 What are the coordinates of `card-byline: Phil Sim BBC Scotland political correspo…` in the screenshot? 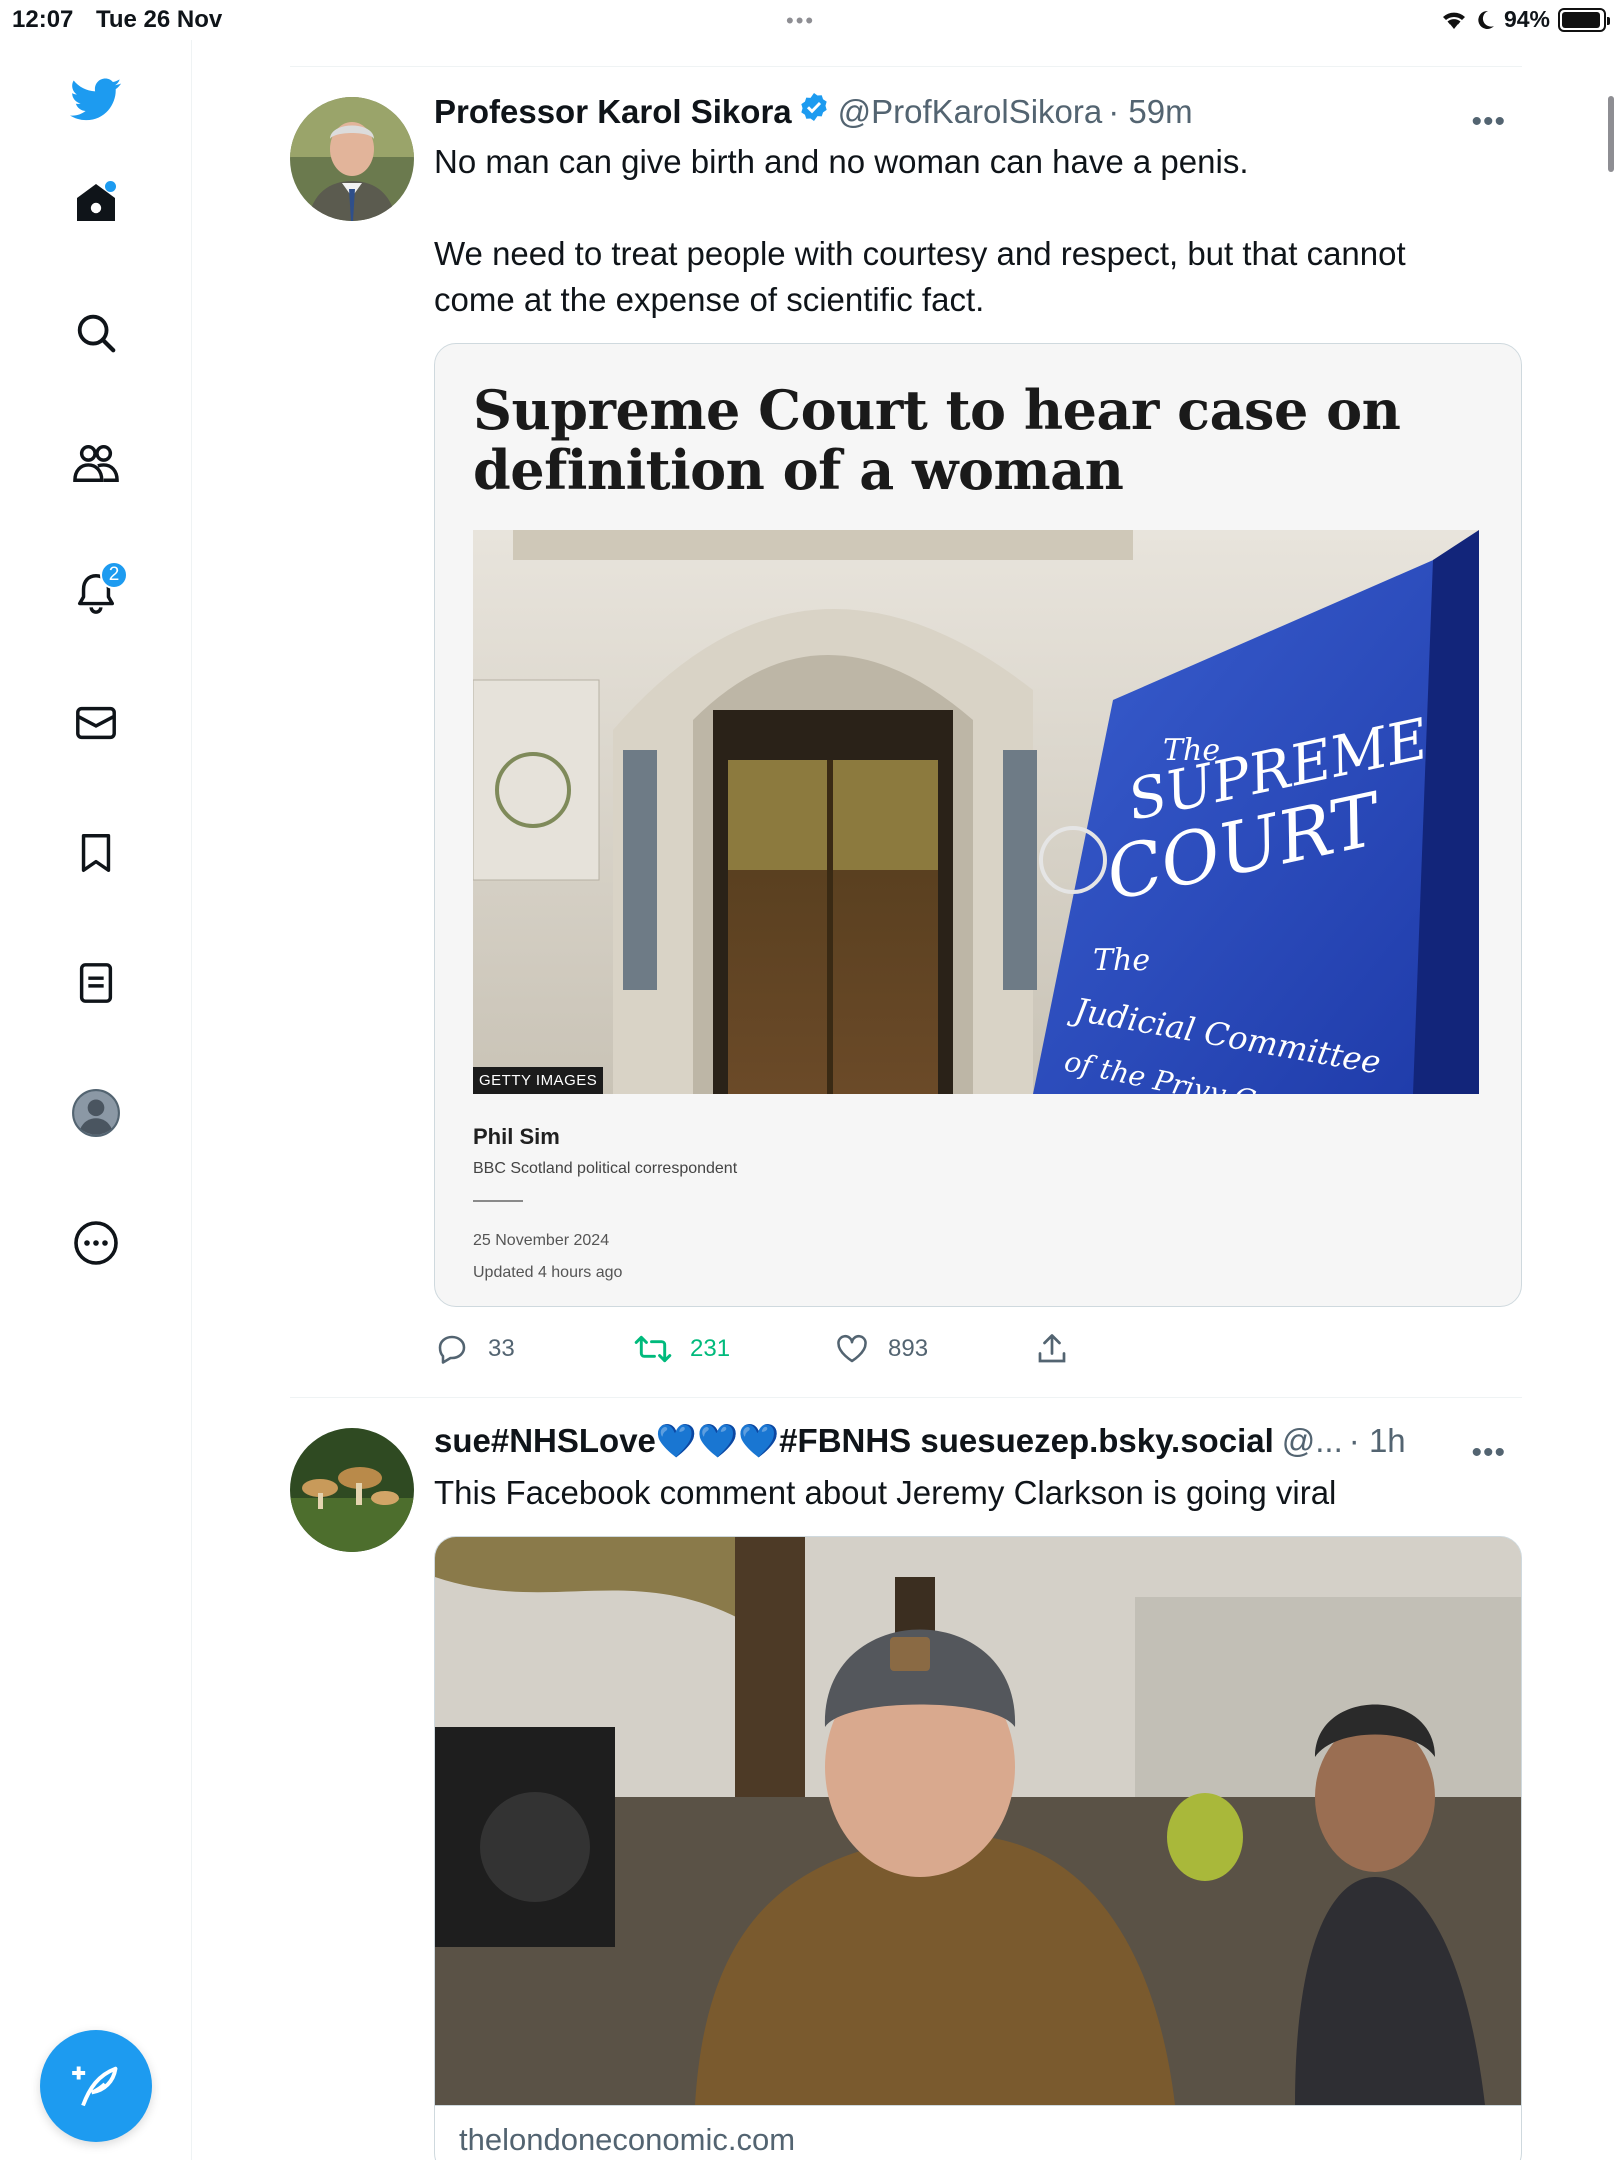 It's located at (978, 1200).